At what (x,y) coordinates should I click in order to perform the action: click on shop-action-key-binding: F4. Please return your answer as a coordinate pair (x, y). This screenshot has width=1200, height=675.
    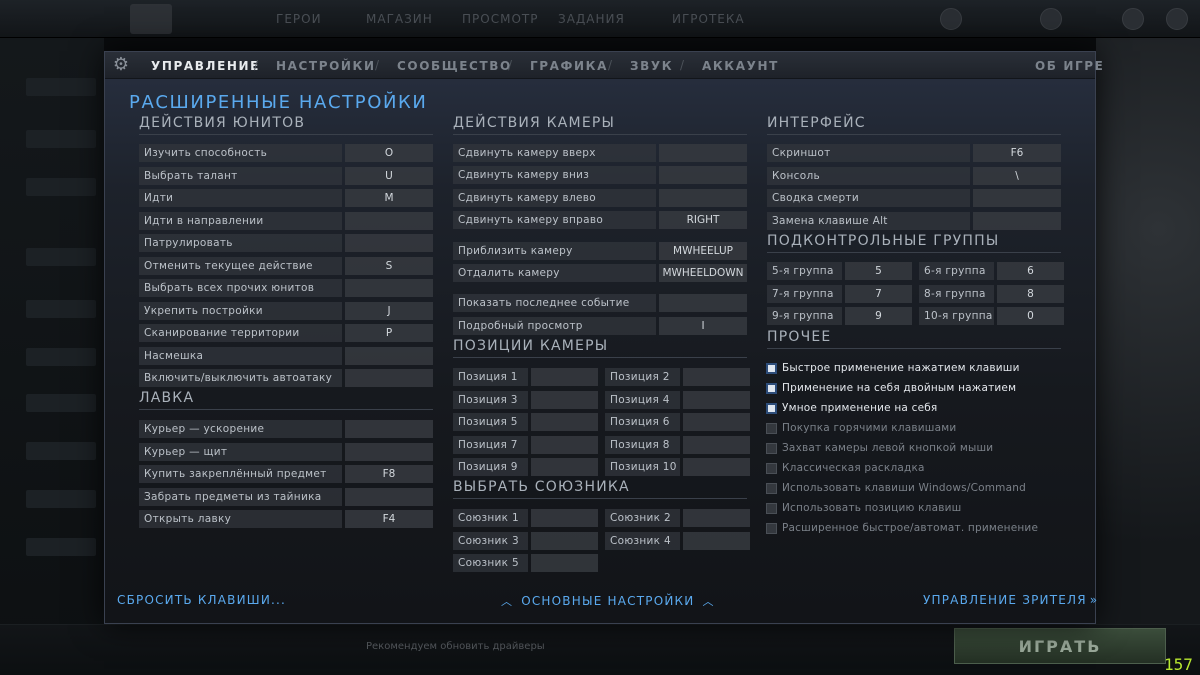
    Looking at the image, I should click on (389, 519).